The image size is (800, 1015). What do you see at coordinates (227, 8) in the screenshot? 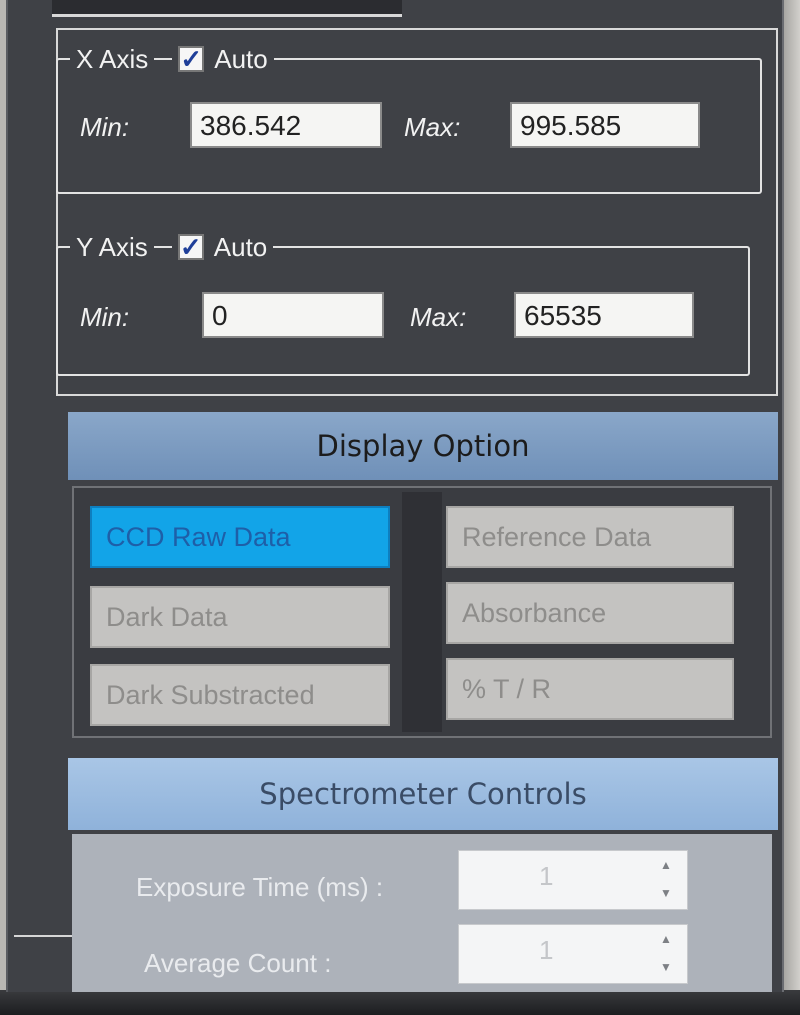
I see `top-field-edge` at bounding box center [227, 8].